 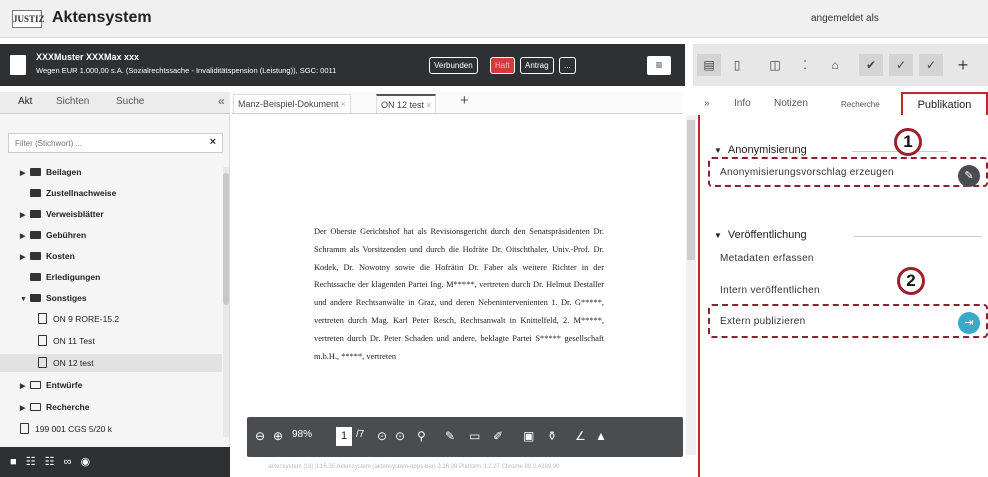 What do you see at coordinates (68, 193) in the screenshot?
I see `tree-item-zustellnachweise: Zustellnachweise` at bounding box center [68, 193].